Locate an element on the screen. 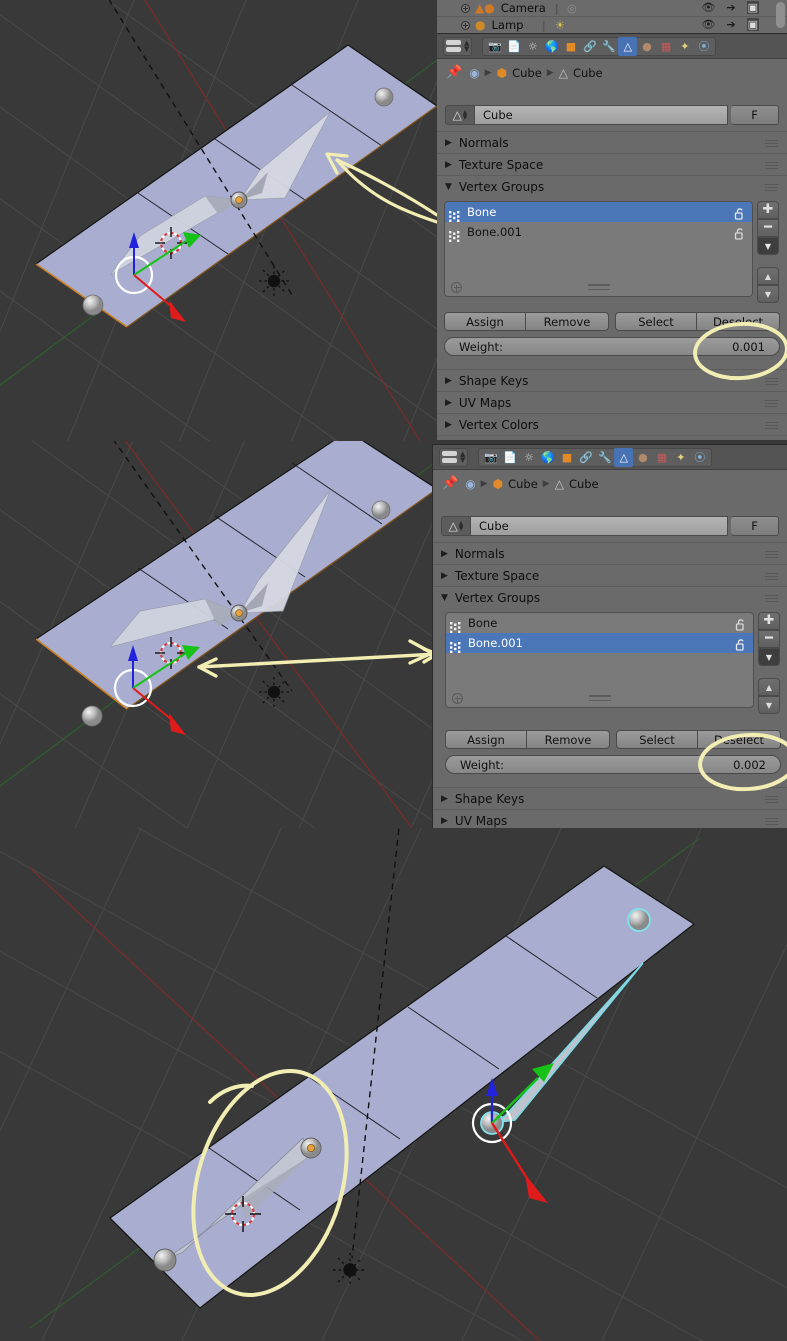 The height and width of the screenshot is (1341, 787). outliner-scrollbar is located at coordinates (780, 15).